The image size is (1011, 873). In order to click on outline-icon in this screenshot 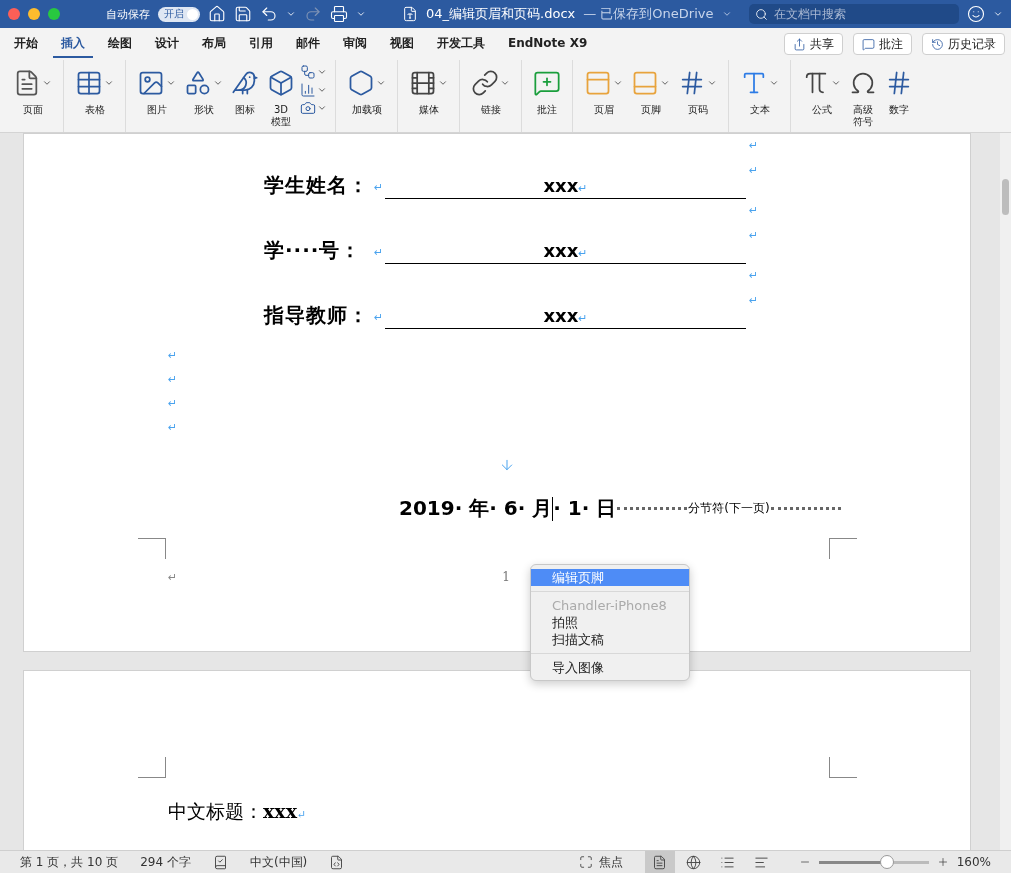, I will do `click(728, 862)`.